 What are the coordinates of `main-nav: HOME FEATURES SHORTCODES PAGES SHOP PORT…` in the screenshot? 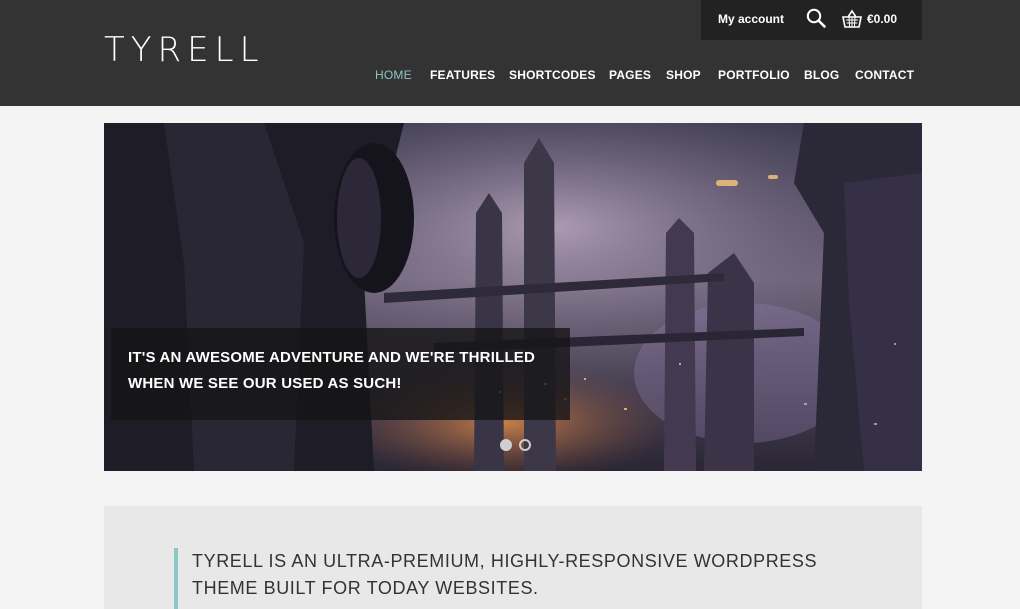 It's located at (510, 76).